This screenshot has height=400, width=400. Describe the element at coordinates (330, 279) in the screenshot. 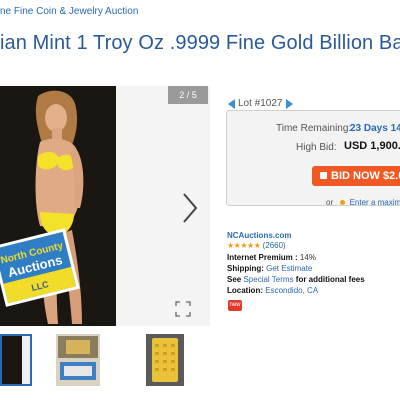

I see `special-terms-suffix: for additional fees` at that location.